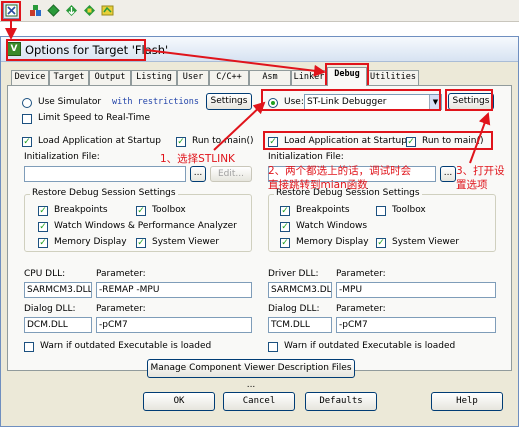 Image resolution: width=519 pixels, height=427 pixels. What do you see at coordinates (300, 290) in the screenshot?
I see `driver-dll-field: SARMCM3.DLL` at bounding box center [300, 290].